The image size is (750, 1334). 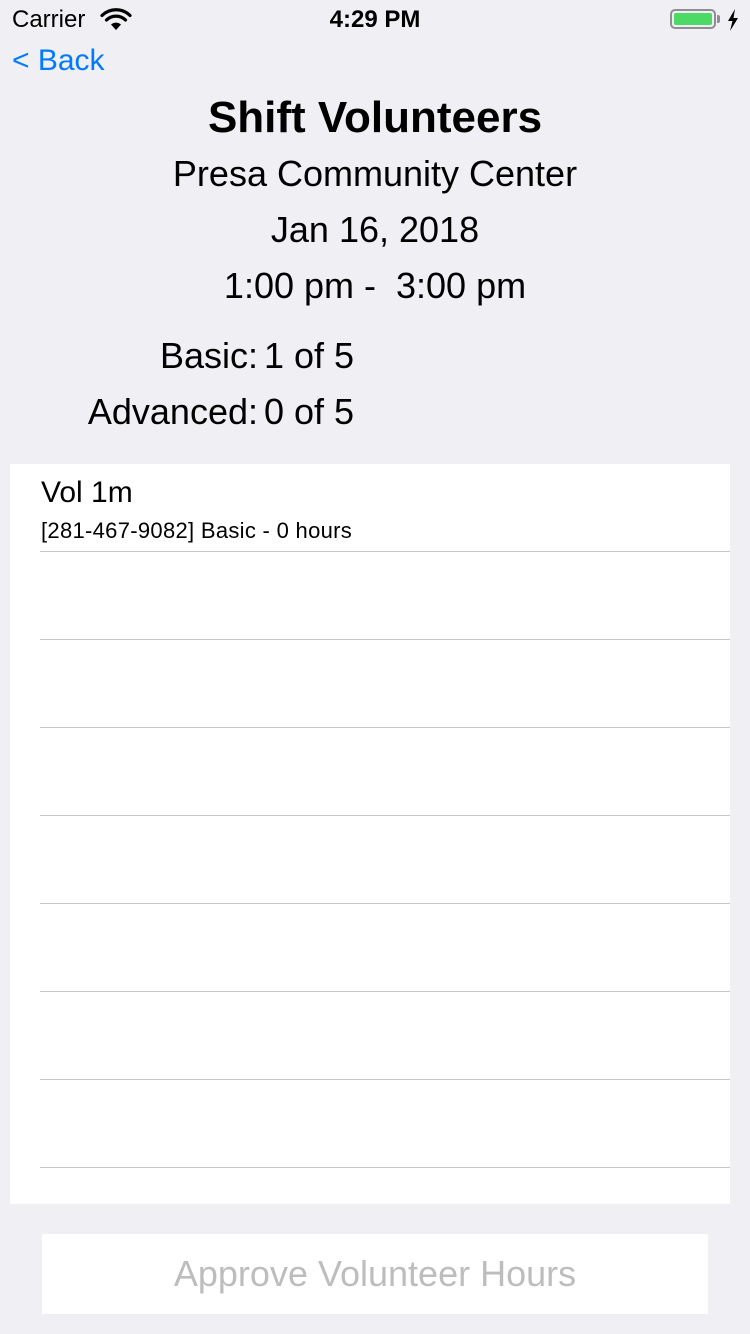 What do you see at coordinates (375, 1274) in the screenshot?
I see `approve-volunteer-hours-button: Approve Volunteer Hours` at bounding box center [375, 1274].